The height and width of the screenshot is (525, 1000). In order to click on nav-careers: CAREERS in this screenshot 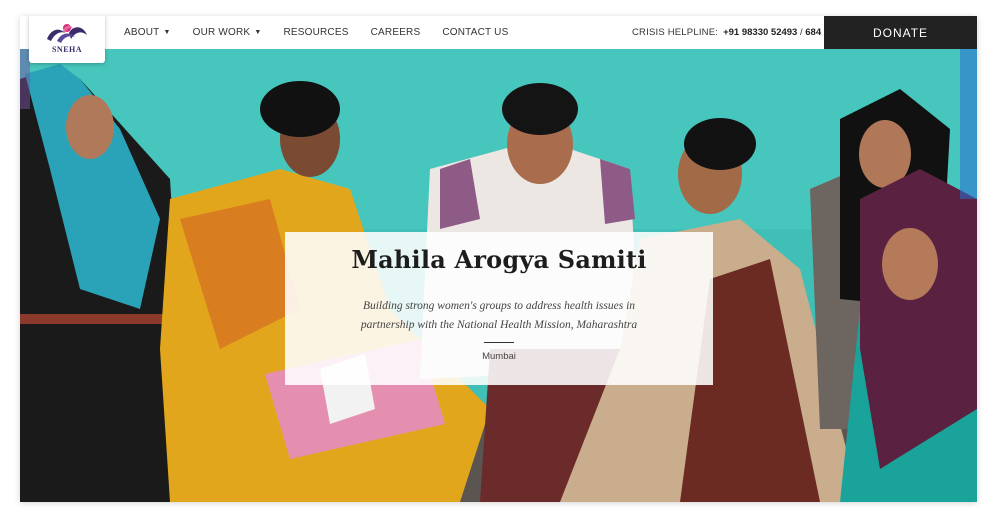, I will do `click(396, 32)`.